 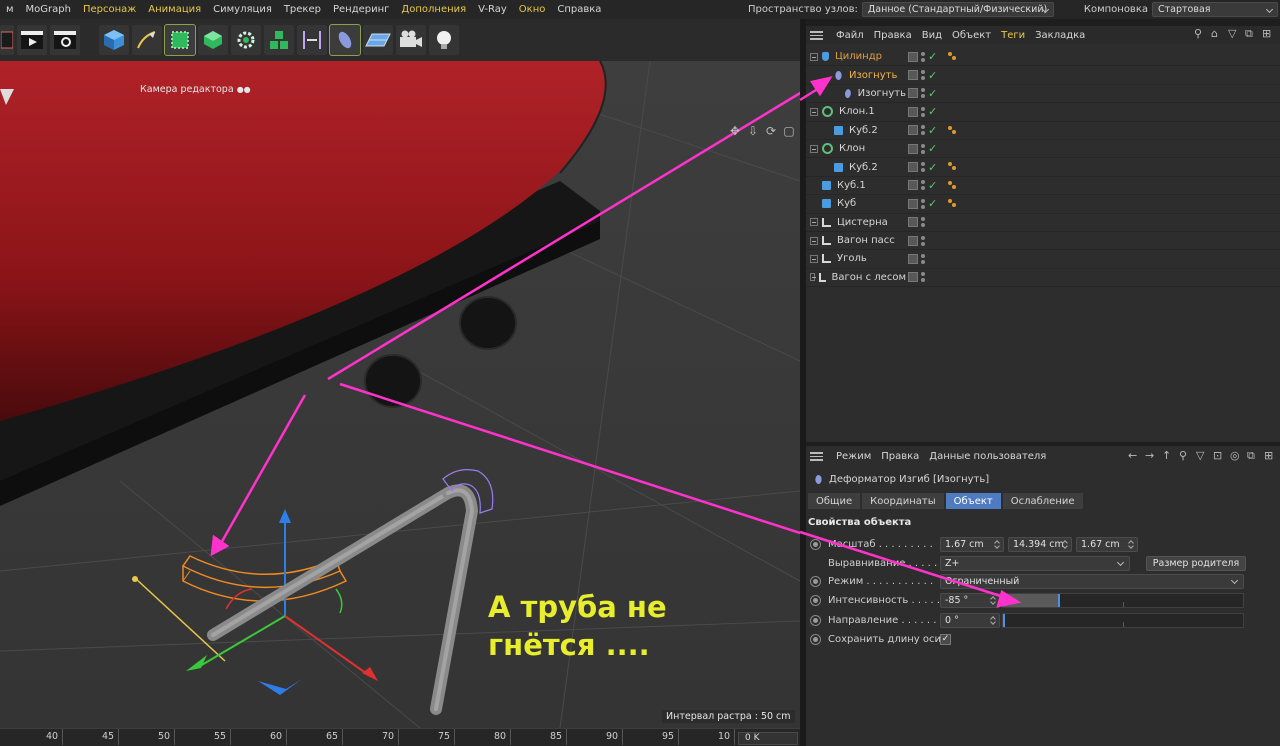 I want to click on symmetry-icon, so click(x=312, y=40).